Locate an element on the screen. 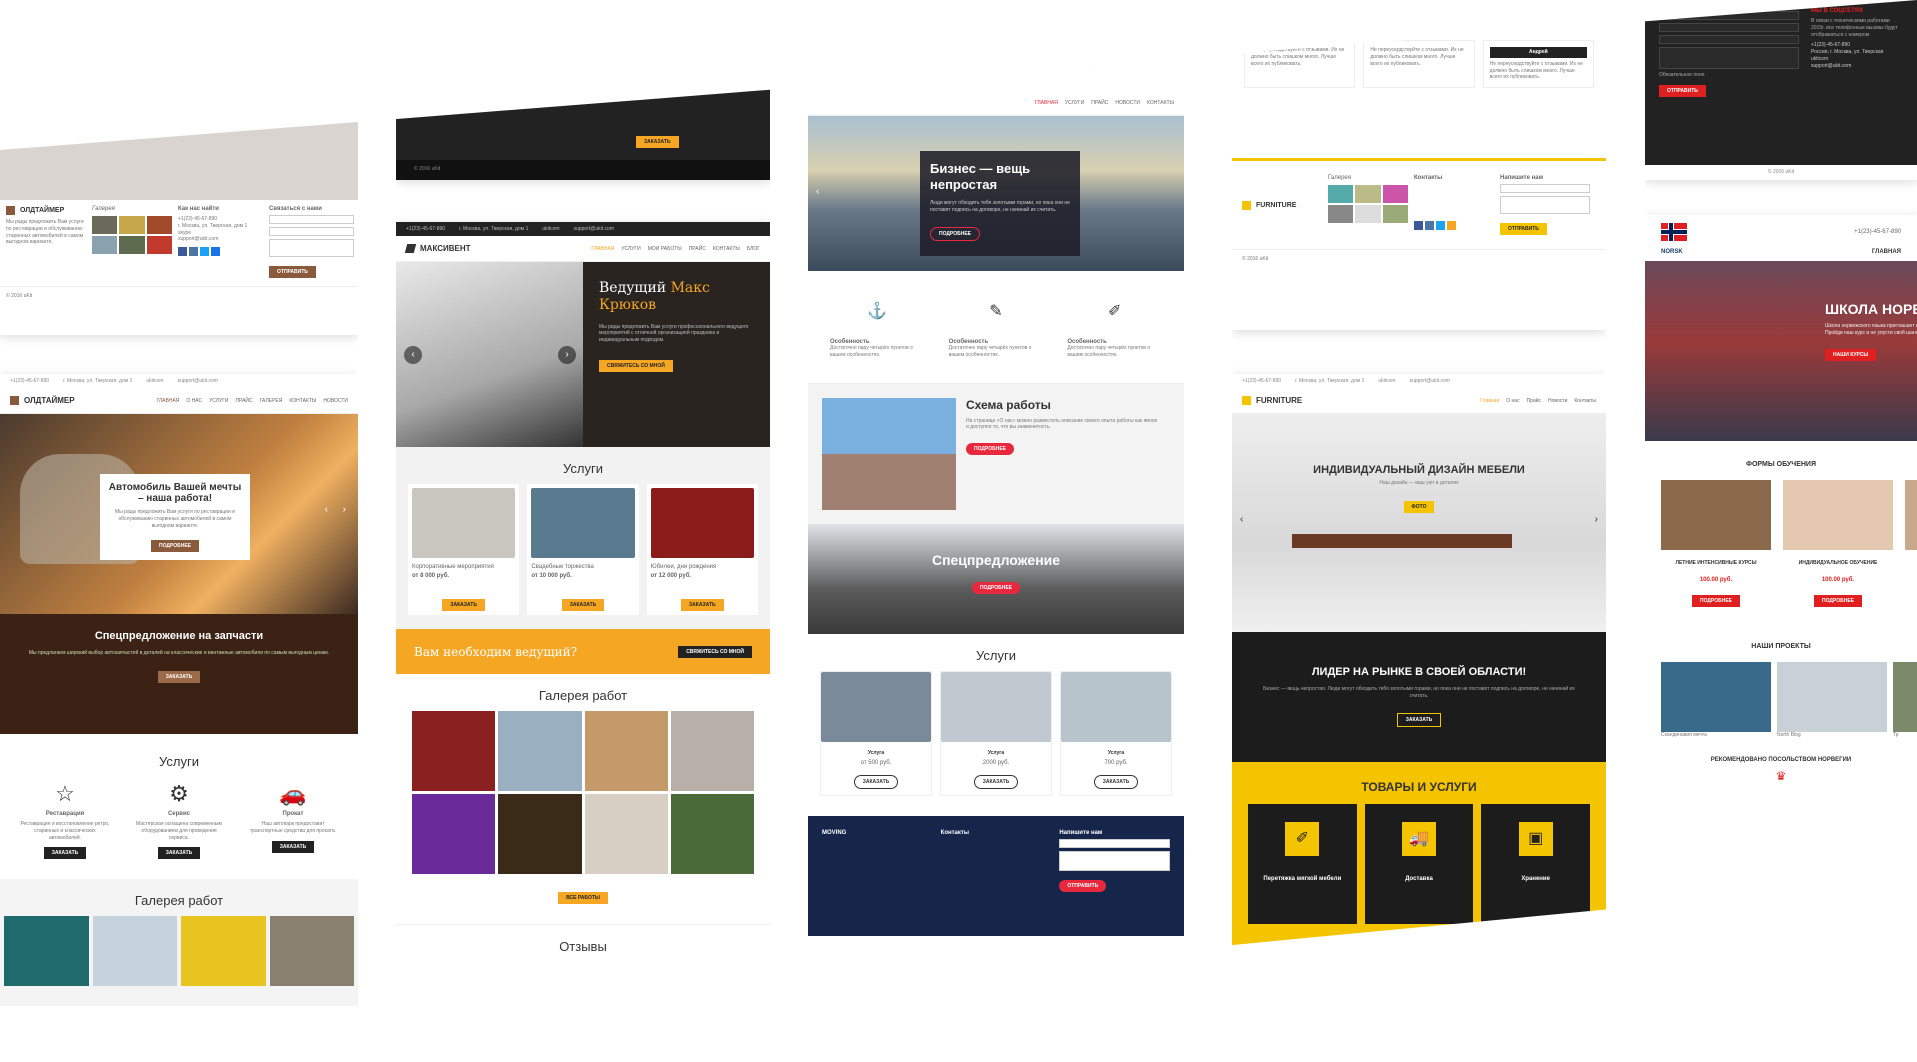  menu-item: О НАС is located at coordinates (194, 401).